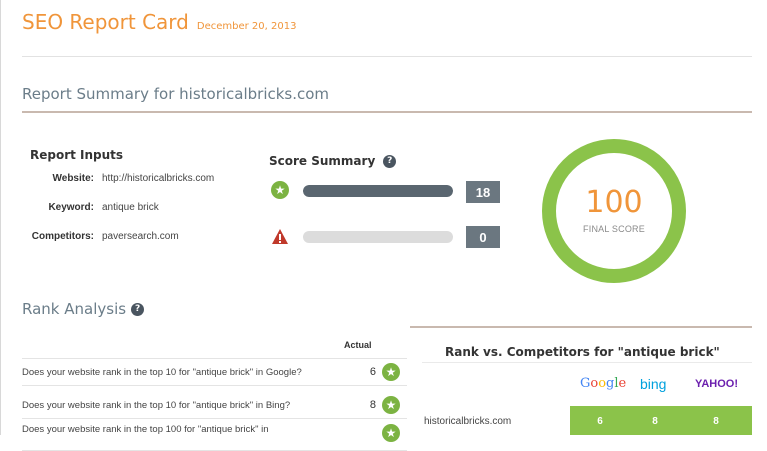 Image resolution: width=767 pixels, height=451 pixels. Describe the element at coordinates (176, 94) in the screenshot. I see `report-summary-title: Report Summary for historicalbricks.com` at that location.